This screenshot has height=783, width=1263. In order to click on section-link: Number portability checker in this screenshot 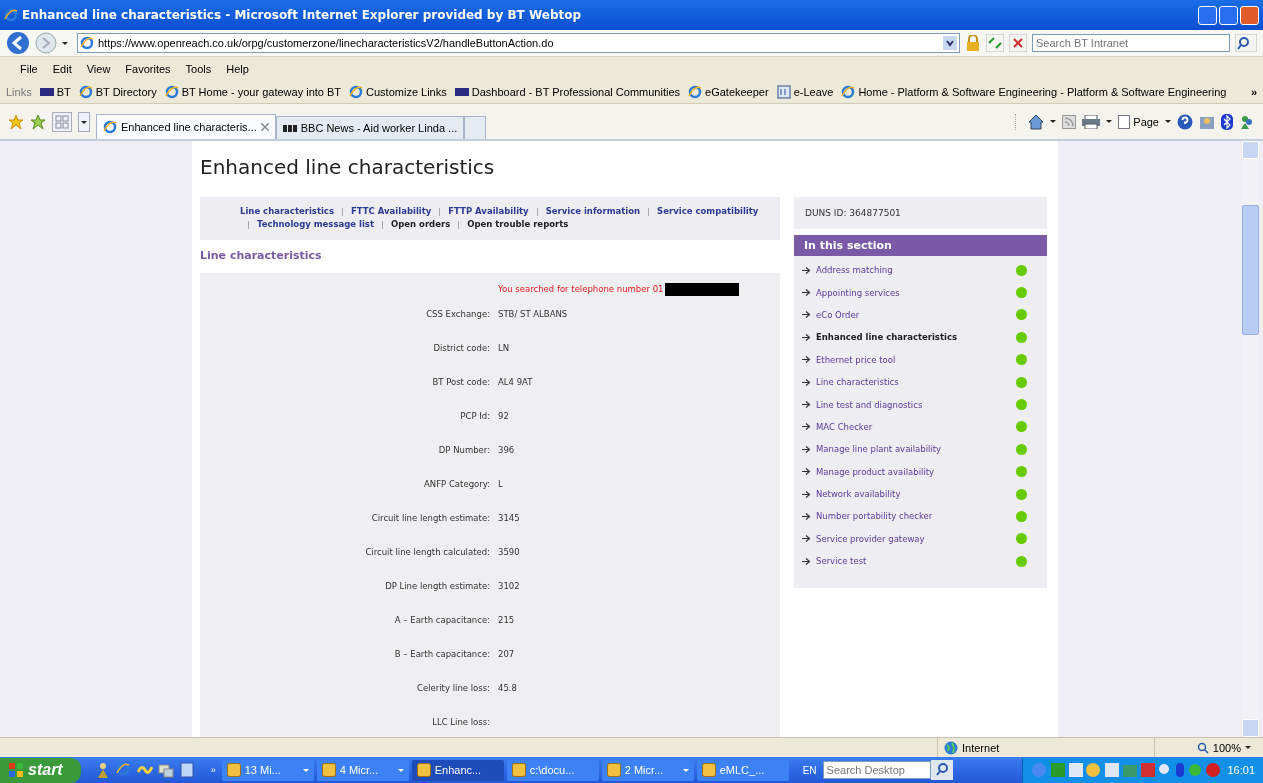, I will do `click(909, 516)`.